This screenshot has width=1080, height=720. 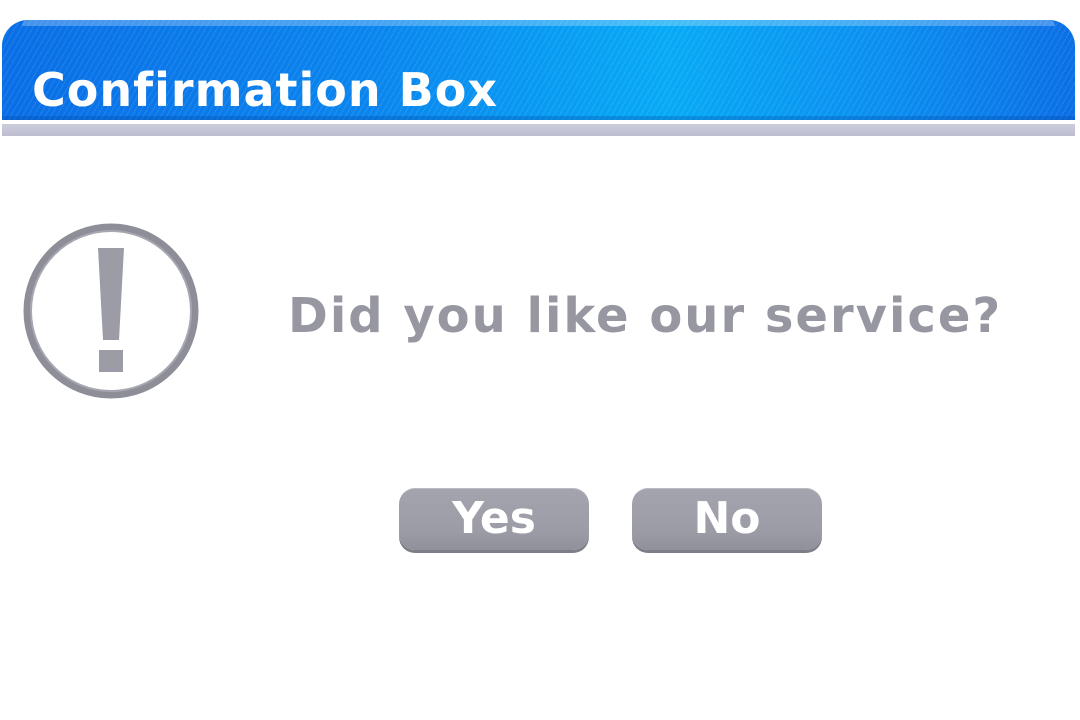 I want to click on title-bar: Confirmation Box, so click(x=538, y=70).